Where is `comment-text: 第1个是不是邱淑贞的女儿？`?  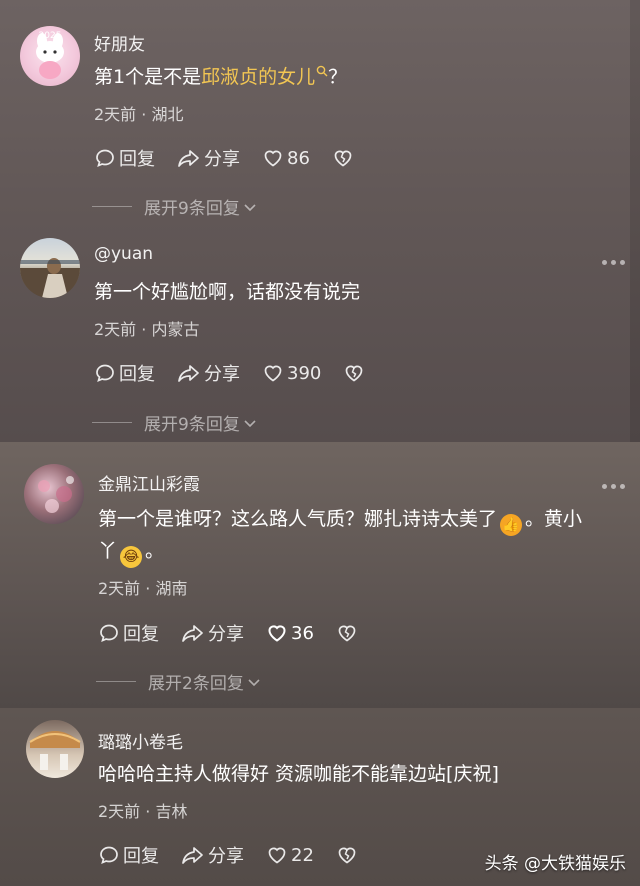 comment-text: 第1个是不是邱淑贞的女儿？ is located at coordinates (221, 76).